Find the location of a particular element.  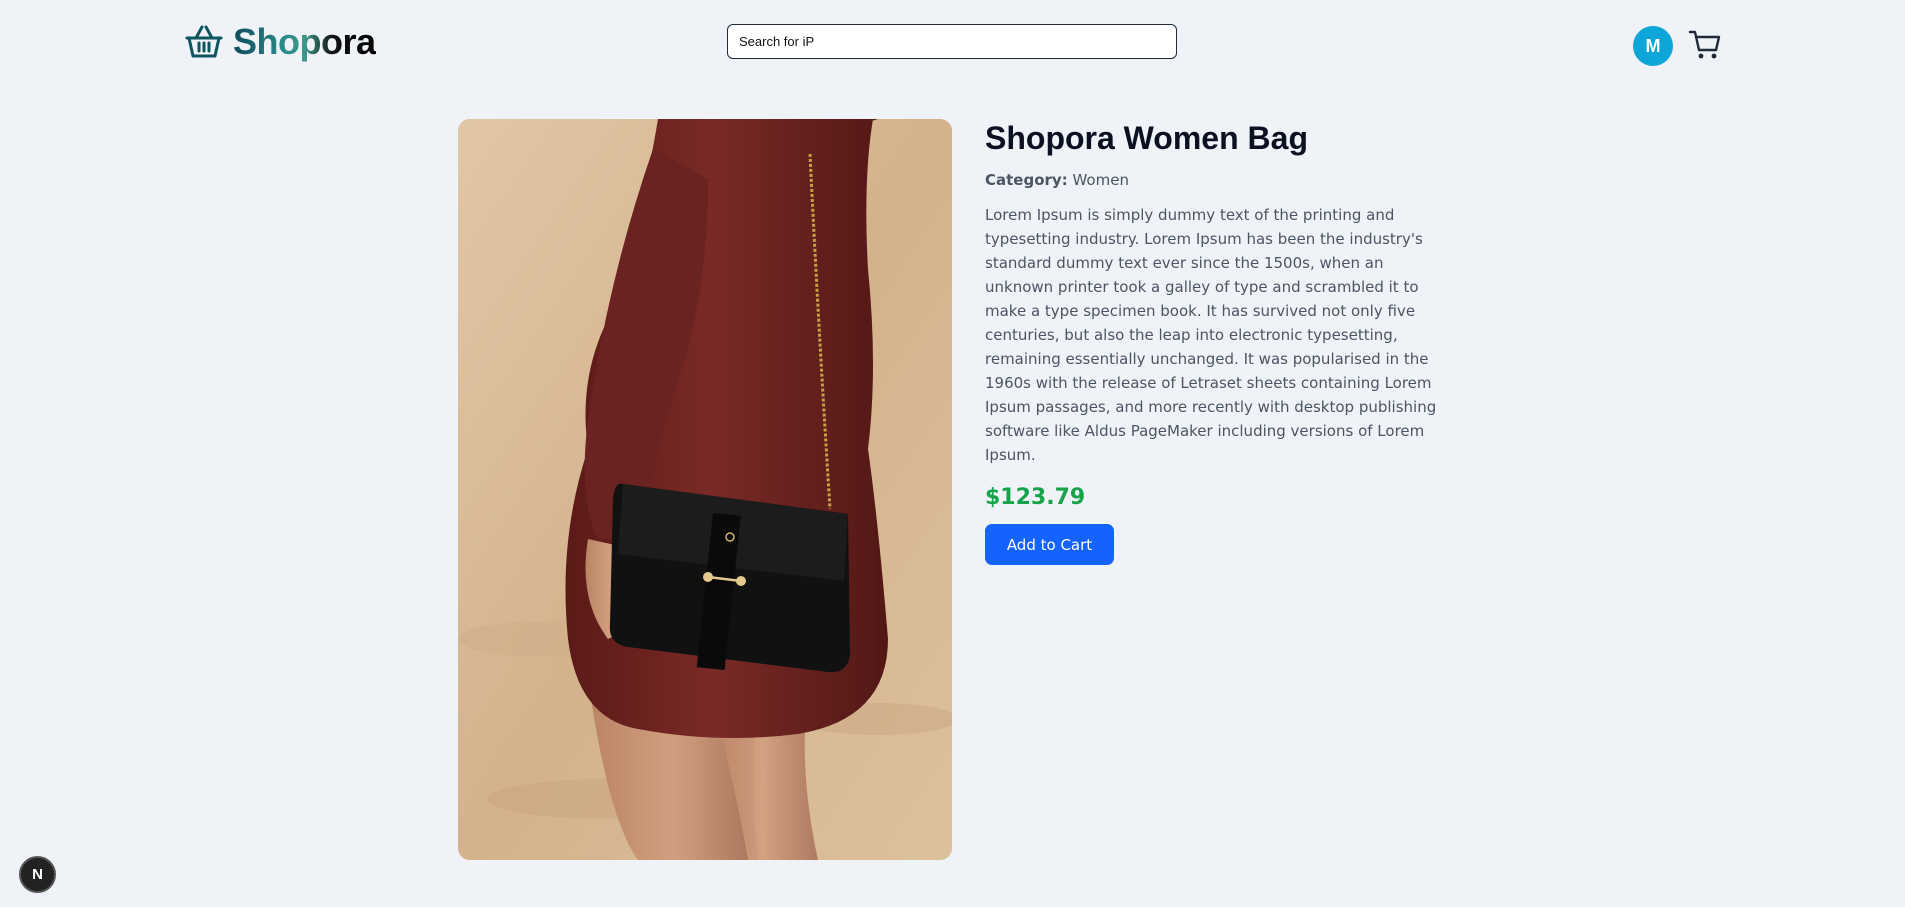

user-avatar: M is located at coordinates (1653, 46).